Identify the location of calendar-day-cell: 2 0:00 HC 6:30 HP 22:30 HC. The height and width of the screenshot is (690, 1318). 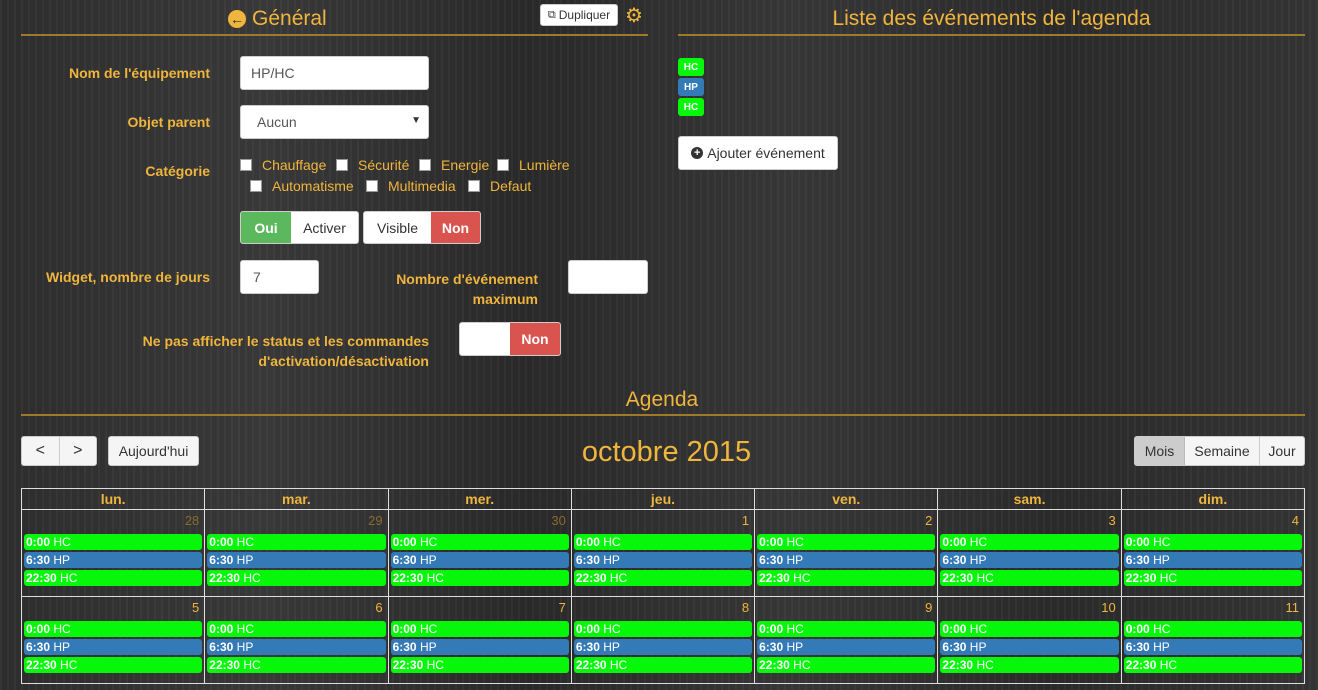
(846, 553).